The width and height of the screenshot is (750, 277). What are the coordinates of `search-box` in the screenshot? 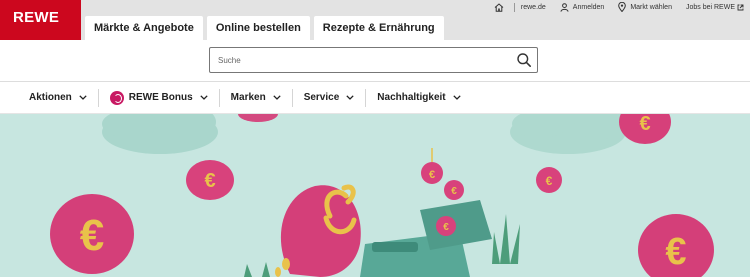 It's located at (373, 60).